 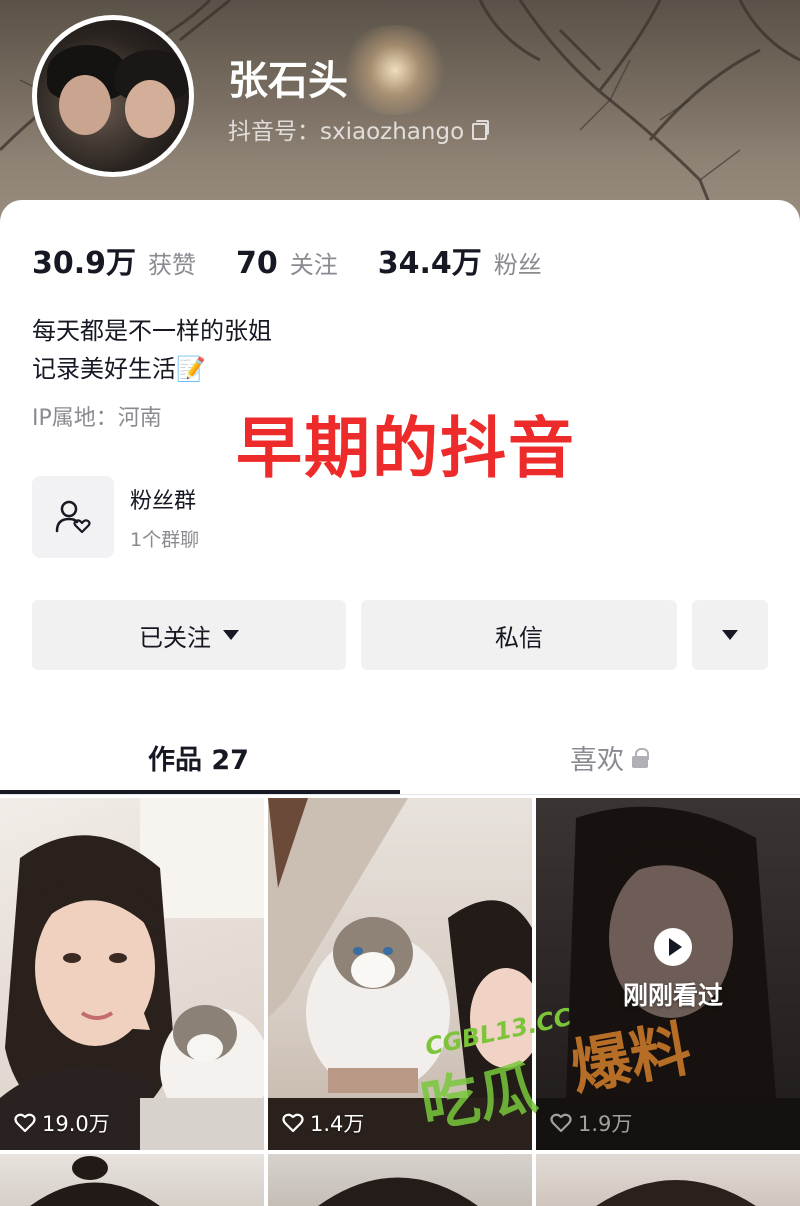 I want to click on like-count: 1.9万, so click(x=591, y=1123).